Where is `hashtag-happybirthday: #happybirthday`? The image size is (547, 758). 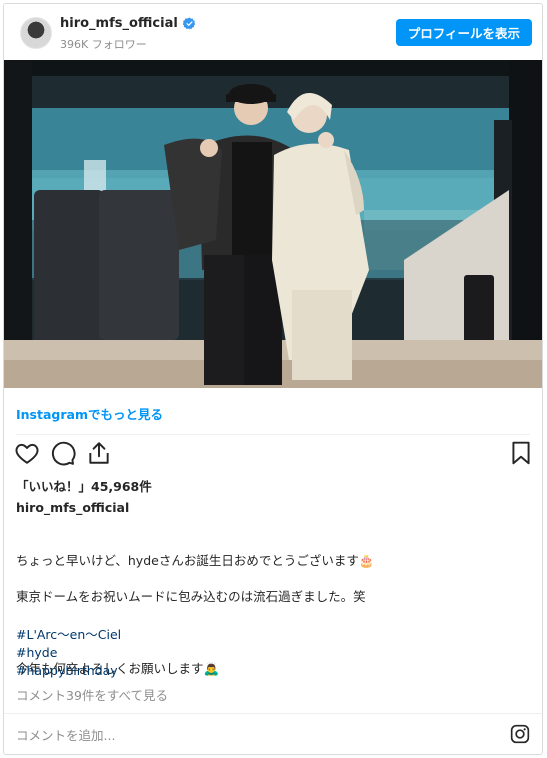
hashtag-happybirthday: #happybirthday is located at coordinates (68, 671).